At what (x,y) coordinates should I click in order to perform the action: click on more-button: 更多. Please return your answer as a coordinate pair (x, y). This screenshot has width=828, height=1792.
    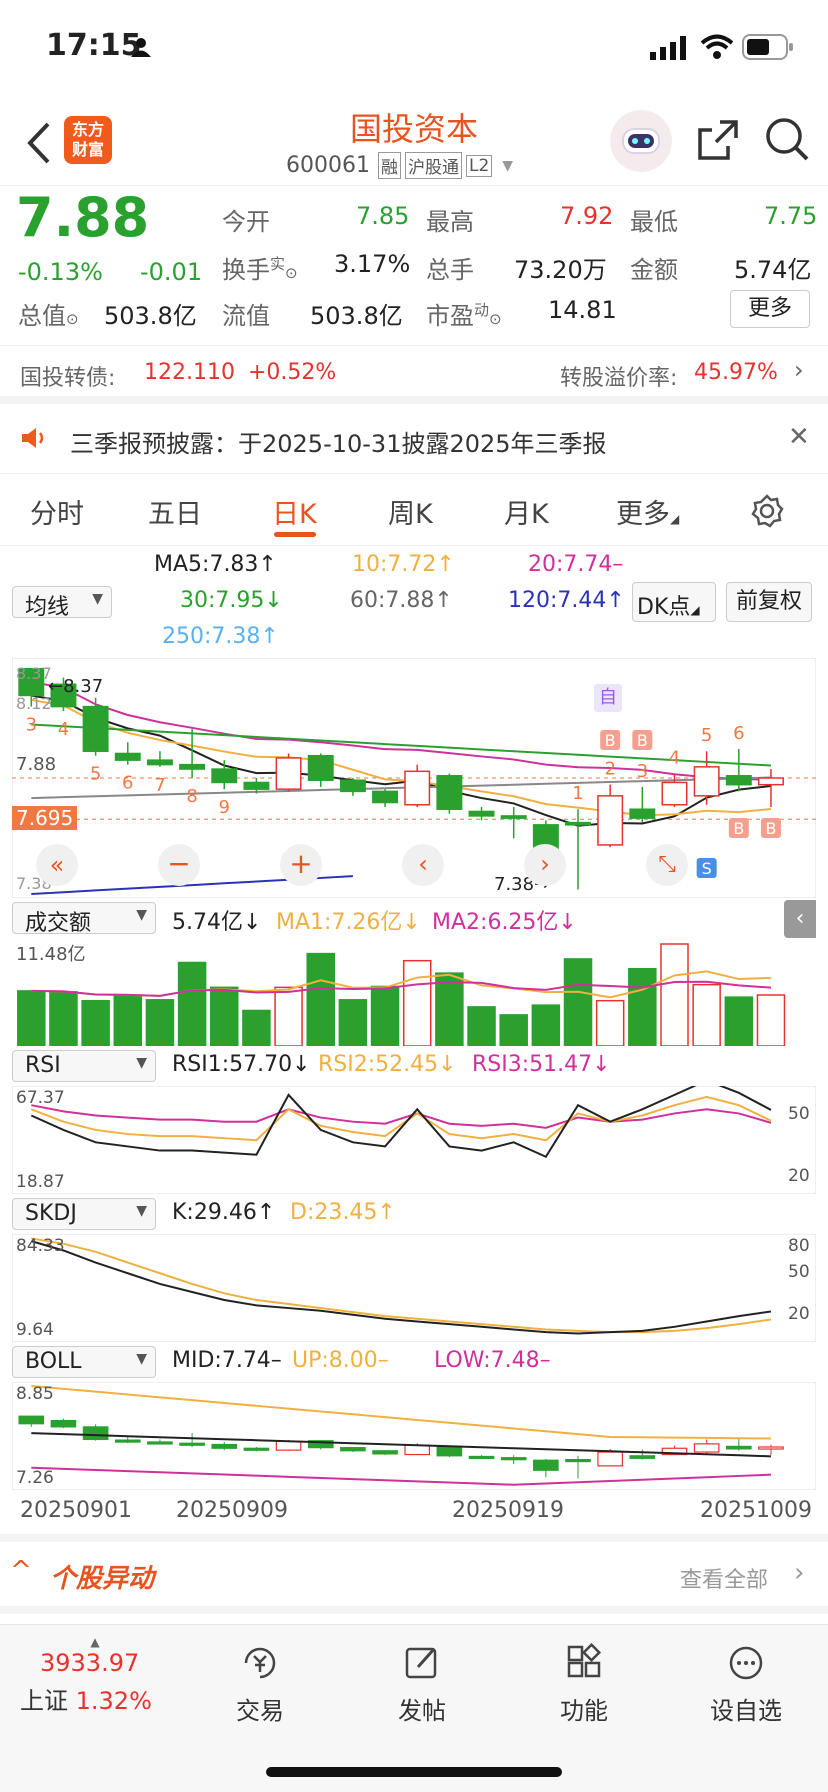
    Looking at the image, I should click on (770, 309).